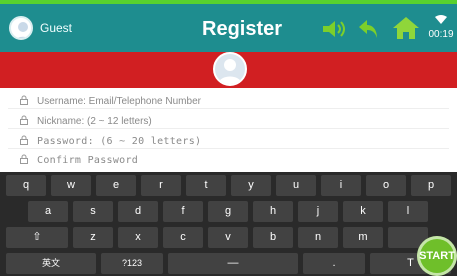 This screenshot has width=457, height=276. What do you see at coordinates (318, 237) in the screenshot?
I see `key-n: n` at bounding box center [318, 237].